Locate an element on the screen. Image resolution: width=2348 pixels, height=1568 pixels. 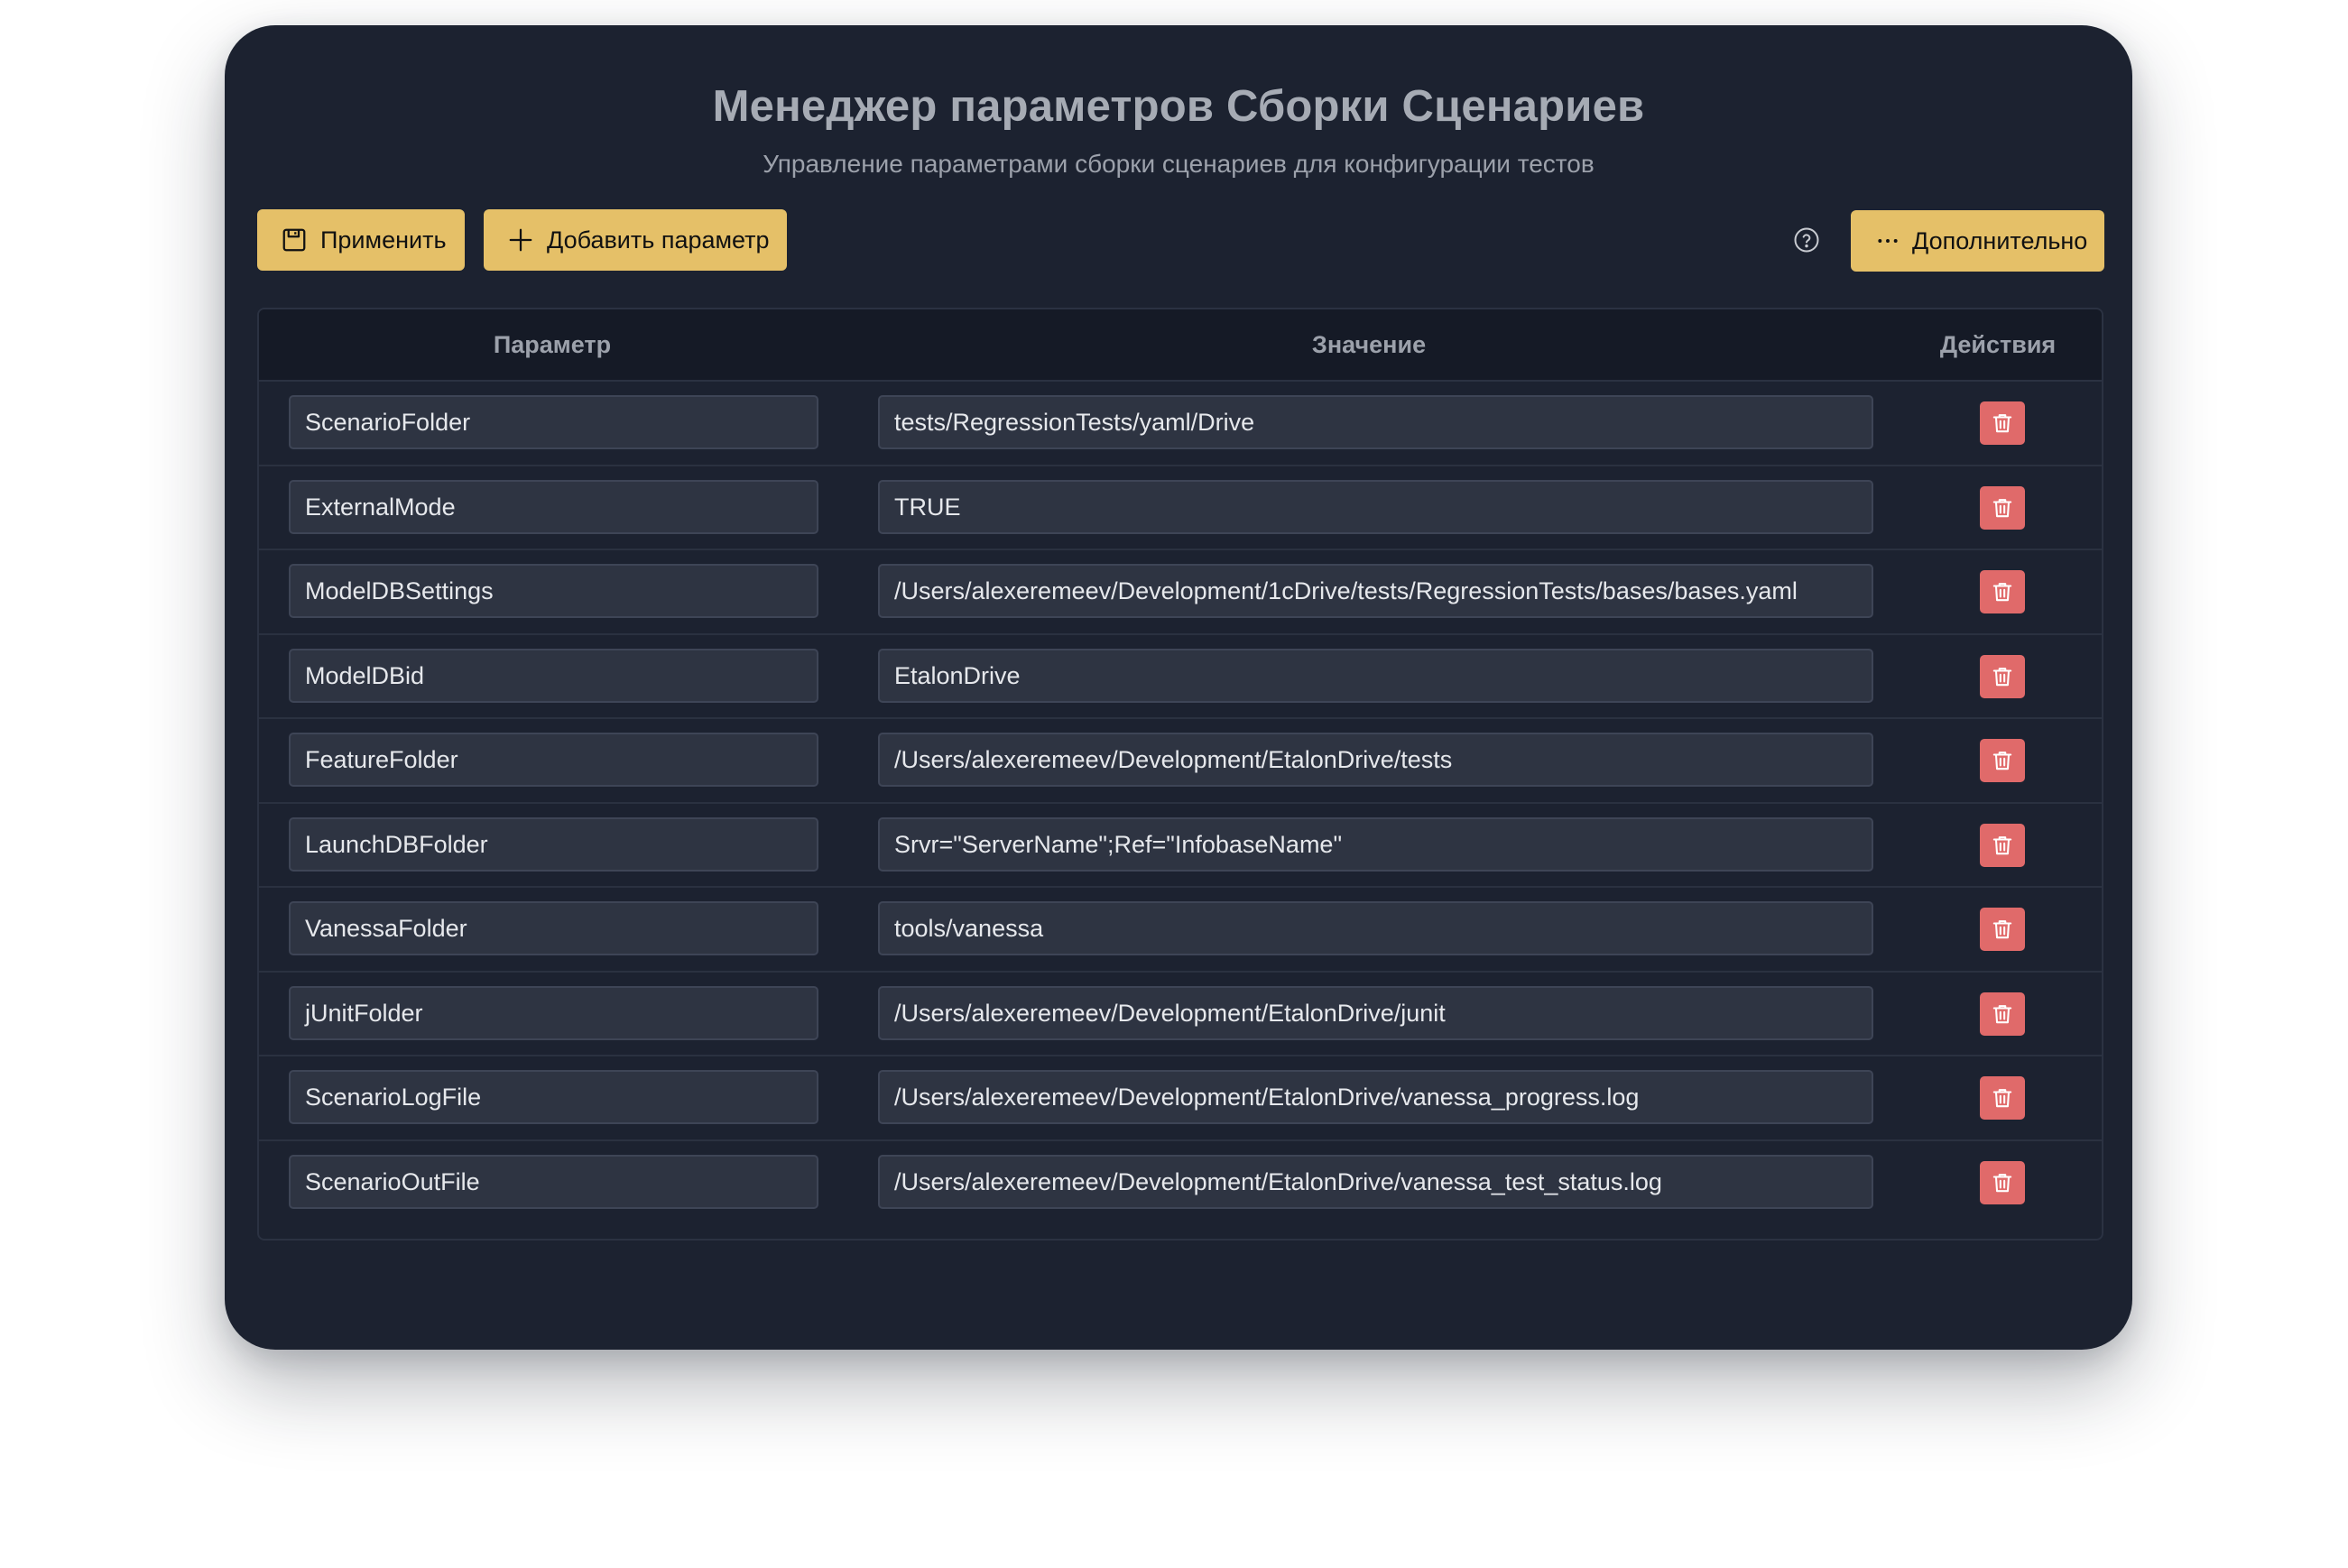
add-parameter-button: Добавить параметр is located at coordinates (635, 240).